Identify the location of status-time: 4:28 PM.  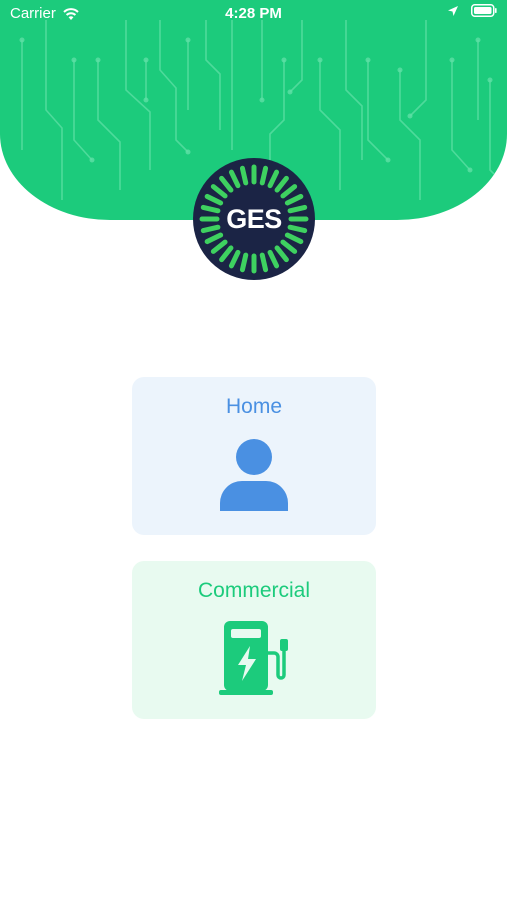
(253, 13).